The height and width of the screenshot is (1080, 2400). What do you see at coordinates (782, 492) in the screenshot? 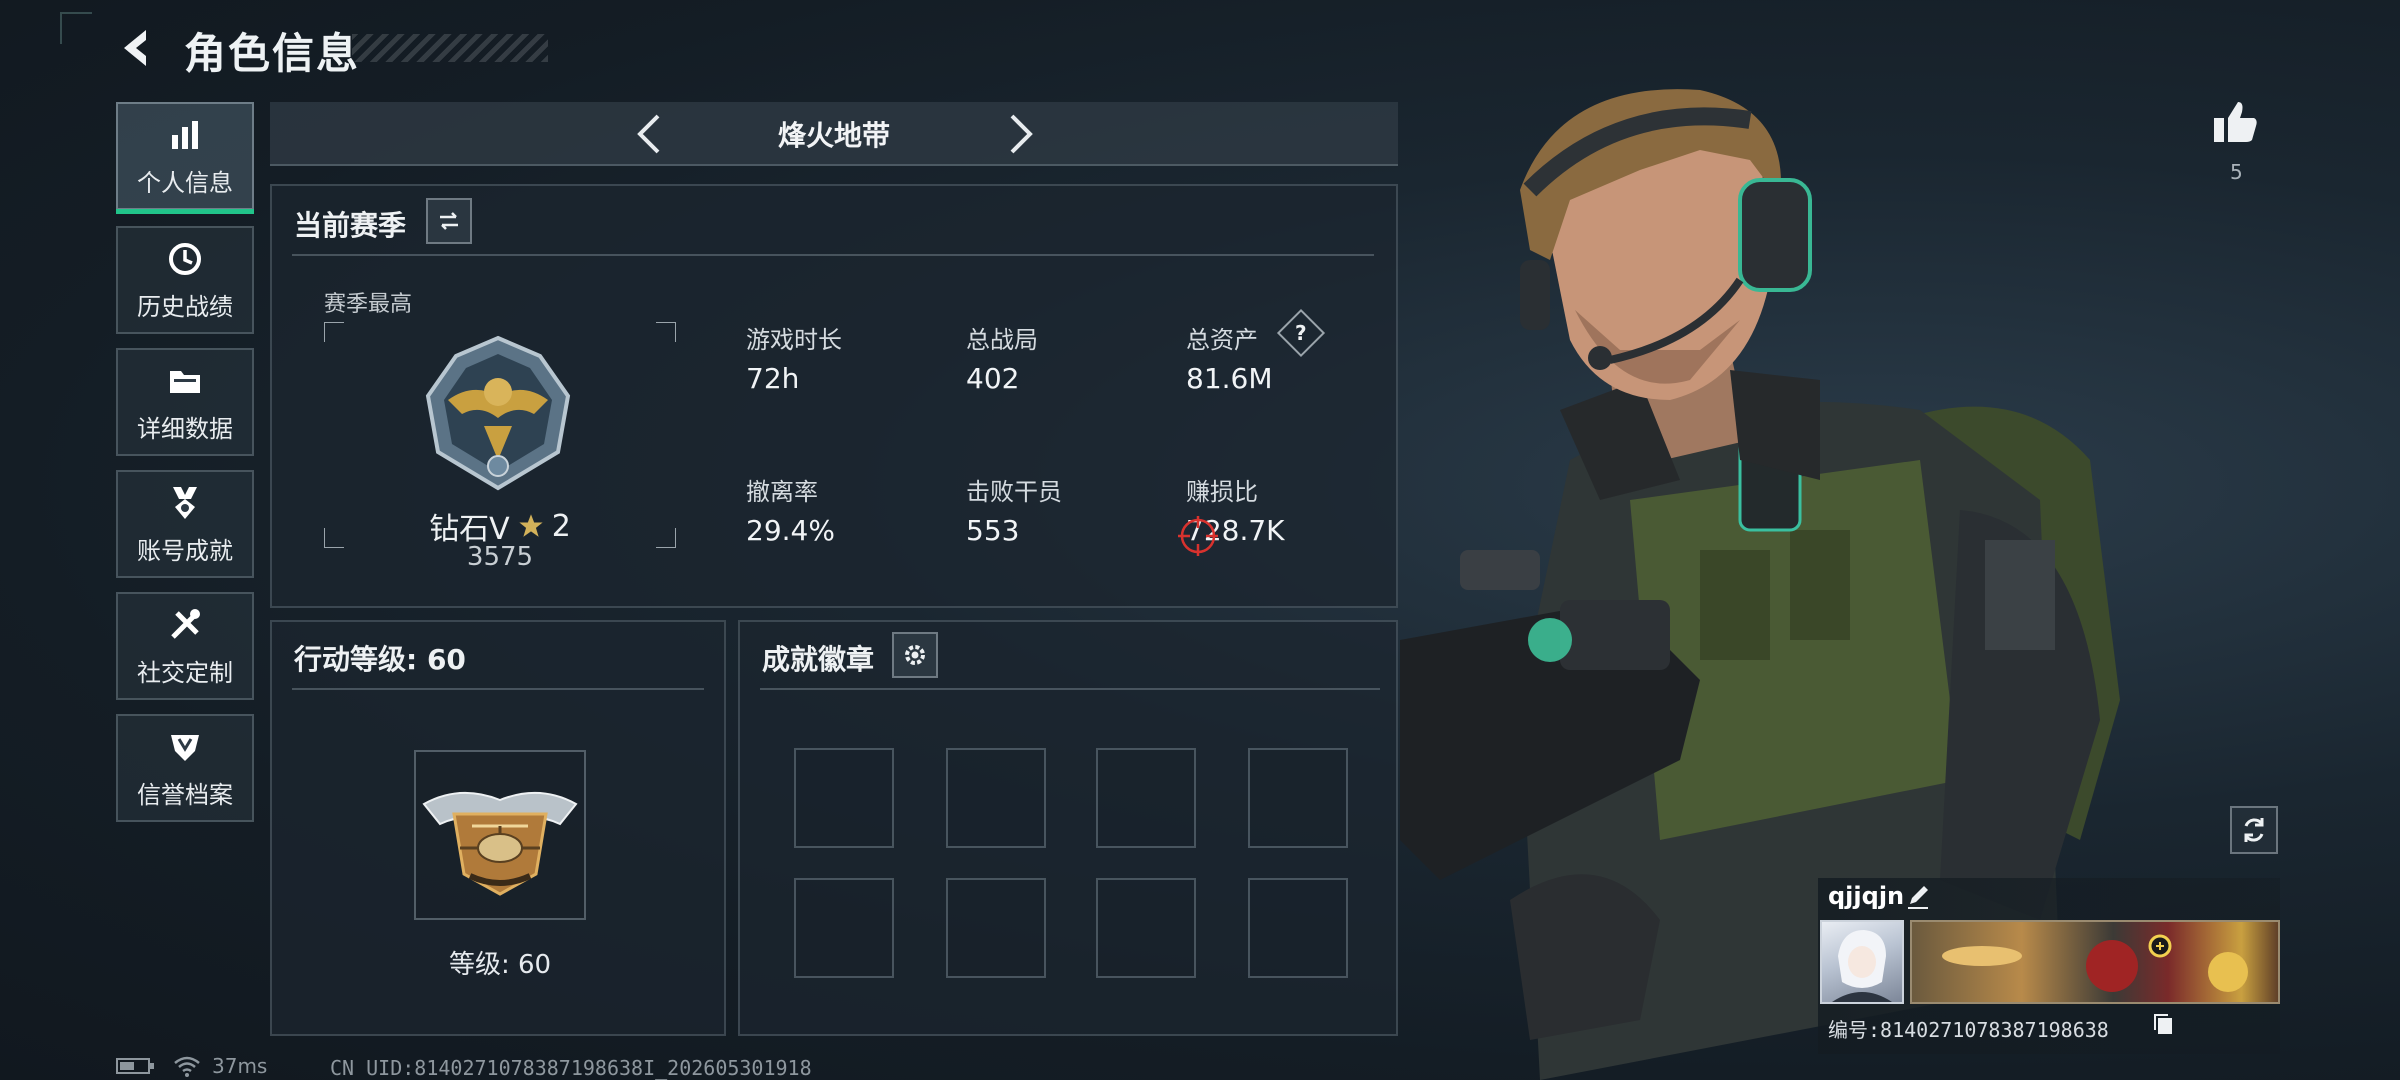
I see `stat-label: 撤离率` at bounding box center [782, 492].